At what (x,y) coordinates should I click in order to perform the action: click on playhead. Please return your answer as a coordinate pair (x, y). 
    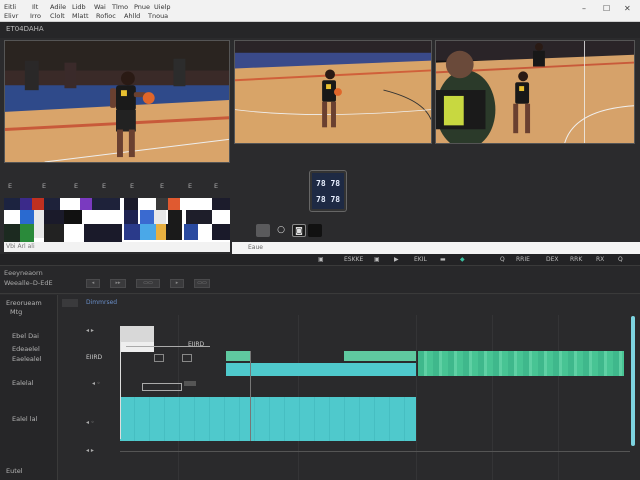
    Looking at the image, I should click on (120, 390).